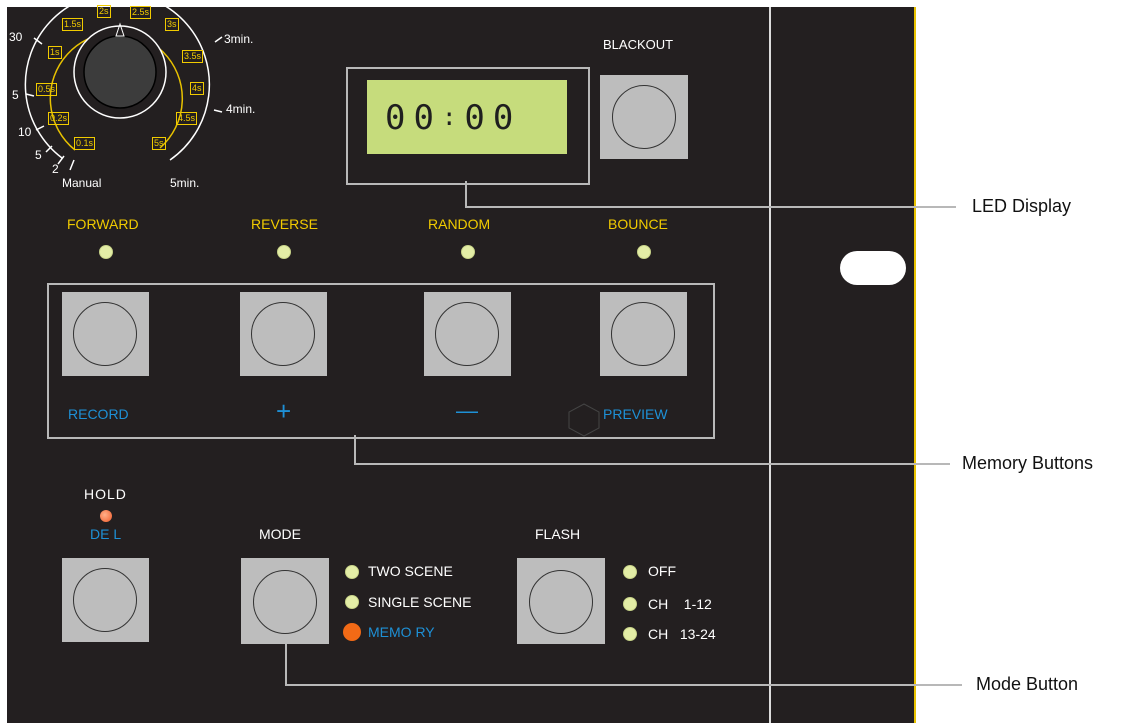 This screenshot has height=723, width=1144. Describe the element at coordinates (680, 604) in the screenshot. I see `flash-ch-1-12-label: CH 1-12` at that location.